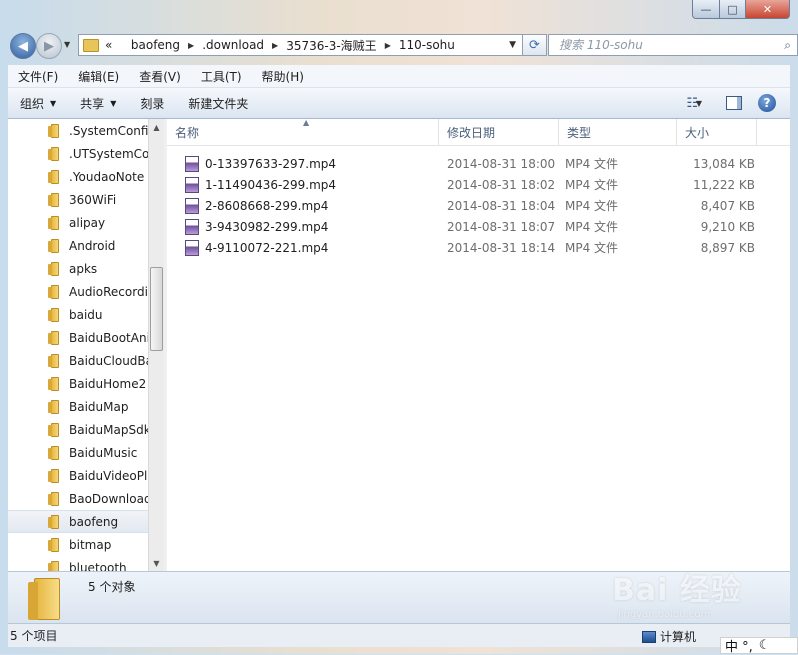 The height and width of the screenshot is (655, 798). What do you see at coordinates (78, 429) in the screenshot?
I see `tree-item: BaiduMapSdk` at bounding box center [78, 429].